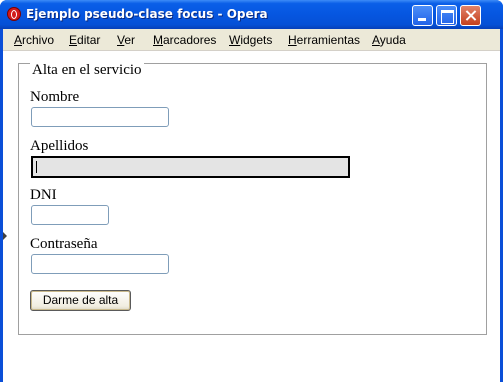 The height and width of the screenshot is (382, 503). Describe the element at coordinates (190, 167) in the screenshot. I see `apellidos-input` at that location.